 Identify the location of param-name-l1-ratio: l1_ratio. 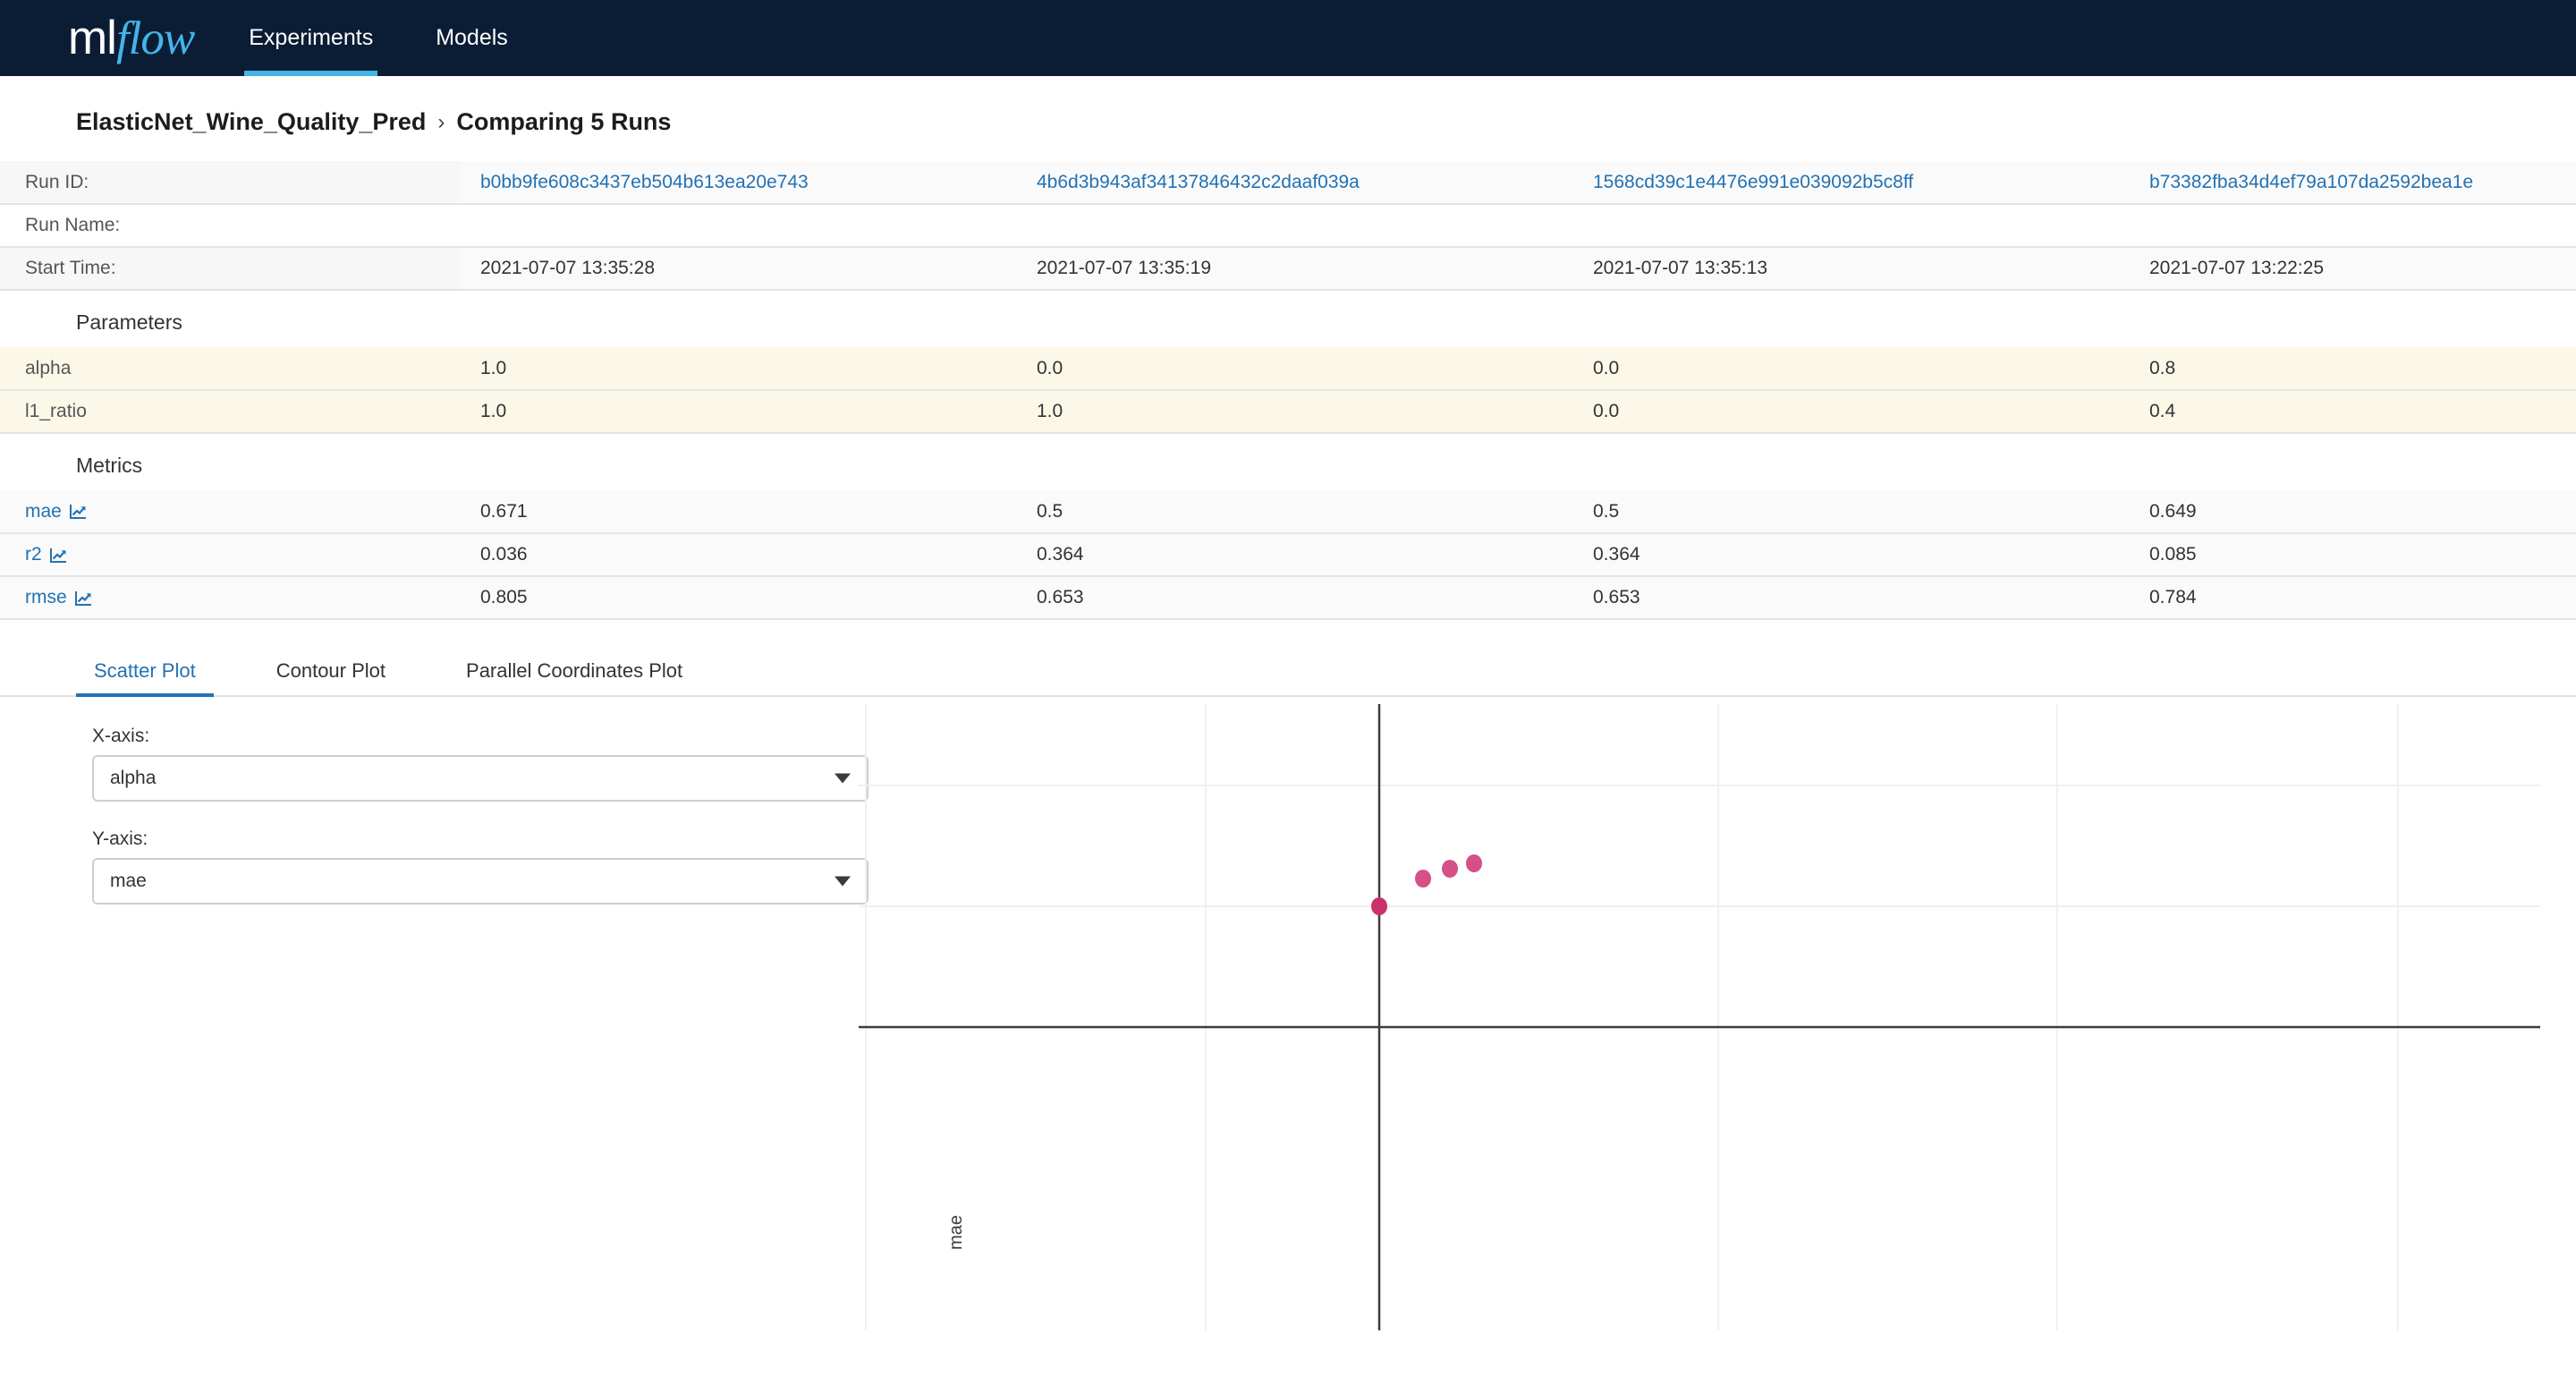
(230, 412).